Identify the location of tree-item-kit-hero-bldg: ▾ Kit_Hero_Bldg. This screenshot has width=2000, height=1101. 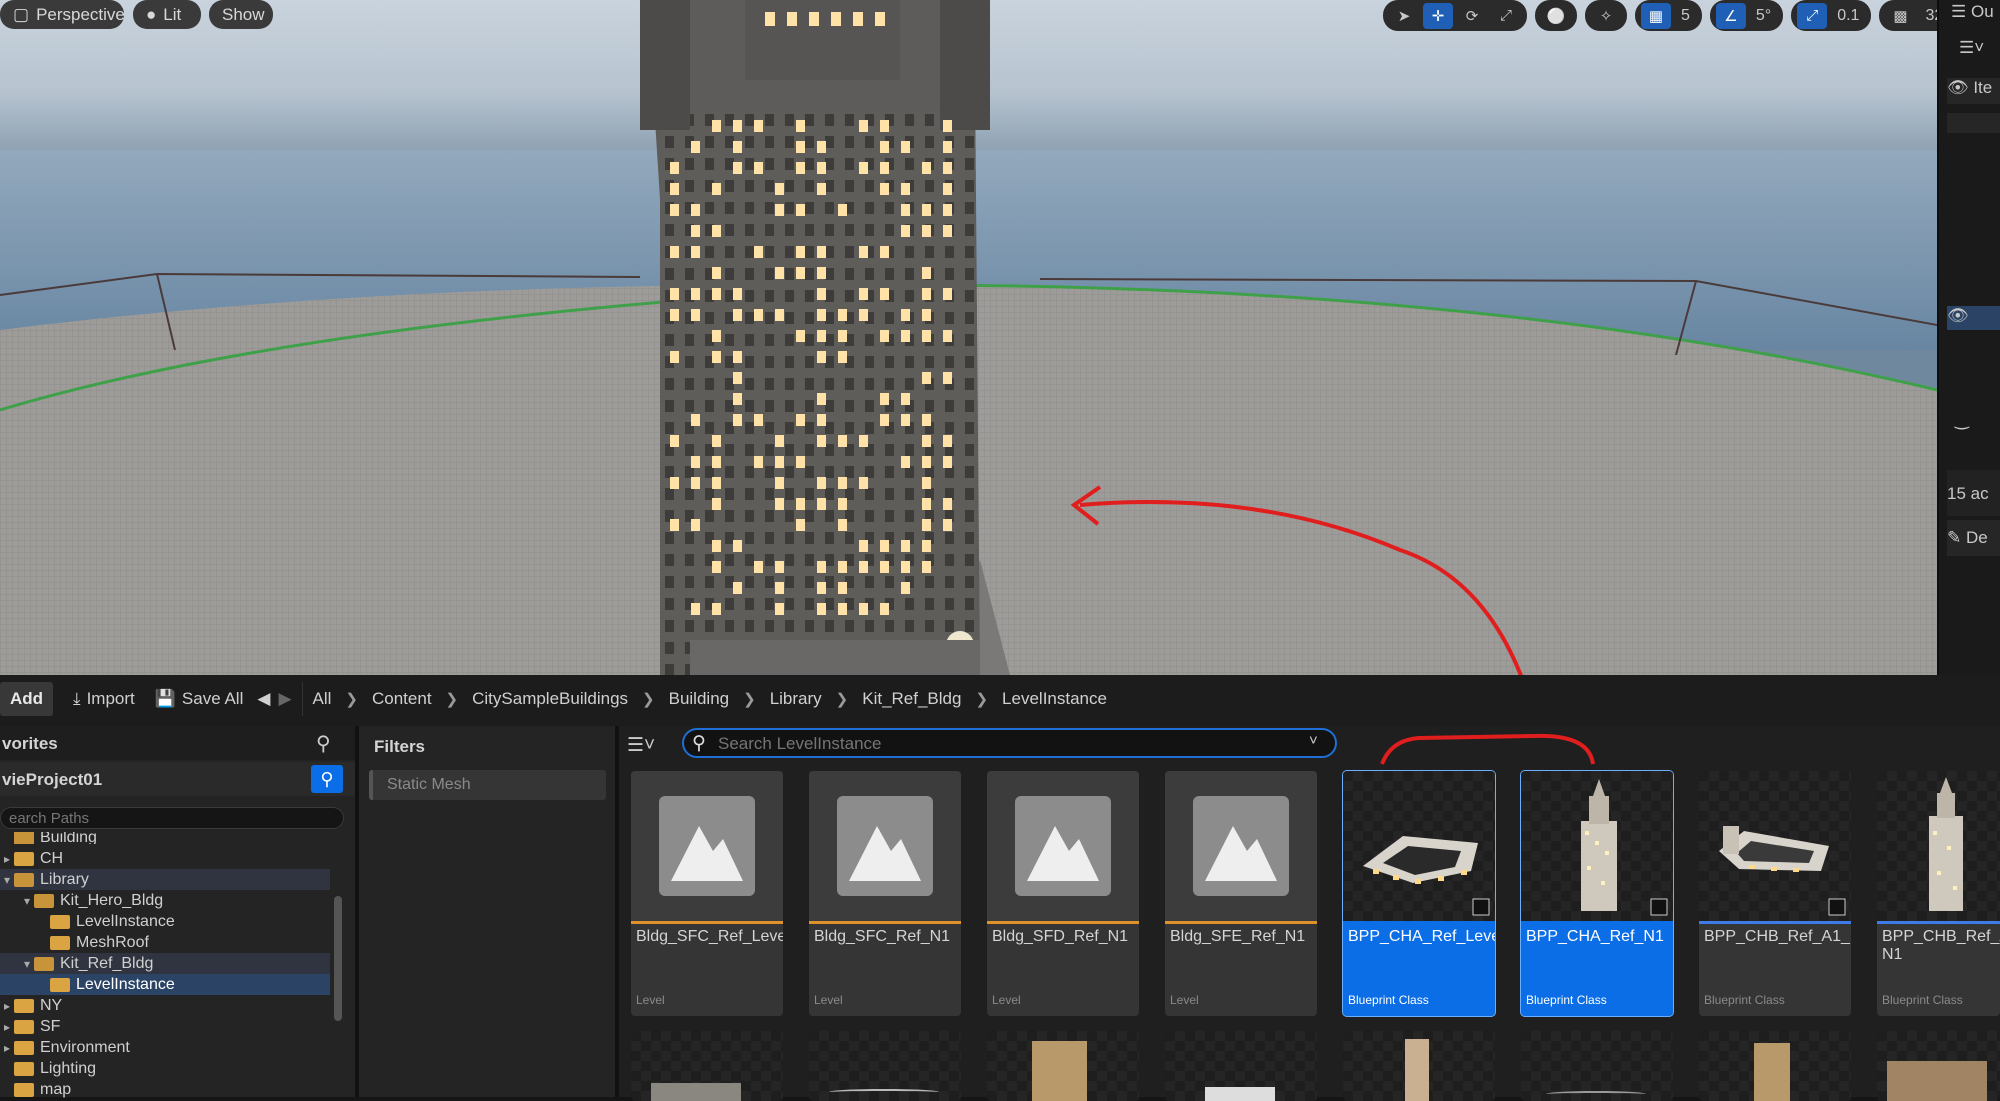
(165, 900).